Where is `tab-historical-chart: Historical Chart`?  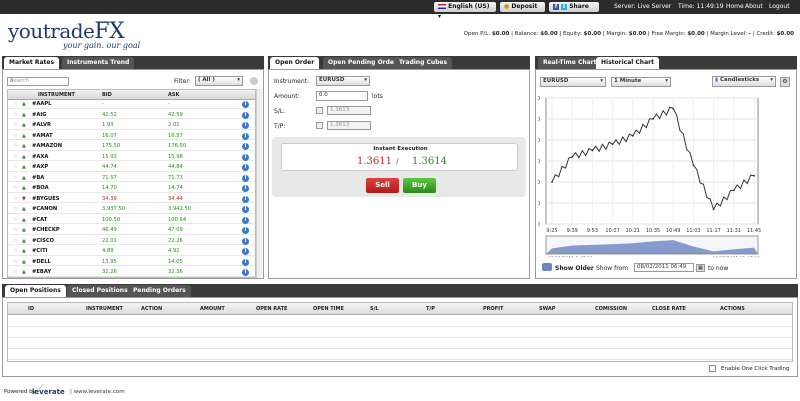
tab-historical-chart: Historical Chart is located at coordinates (627, 63).